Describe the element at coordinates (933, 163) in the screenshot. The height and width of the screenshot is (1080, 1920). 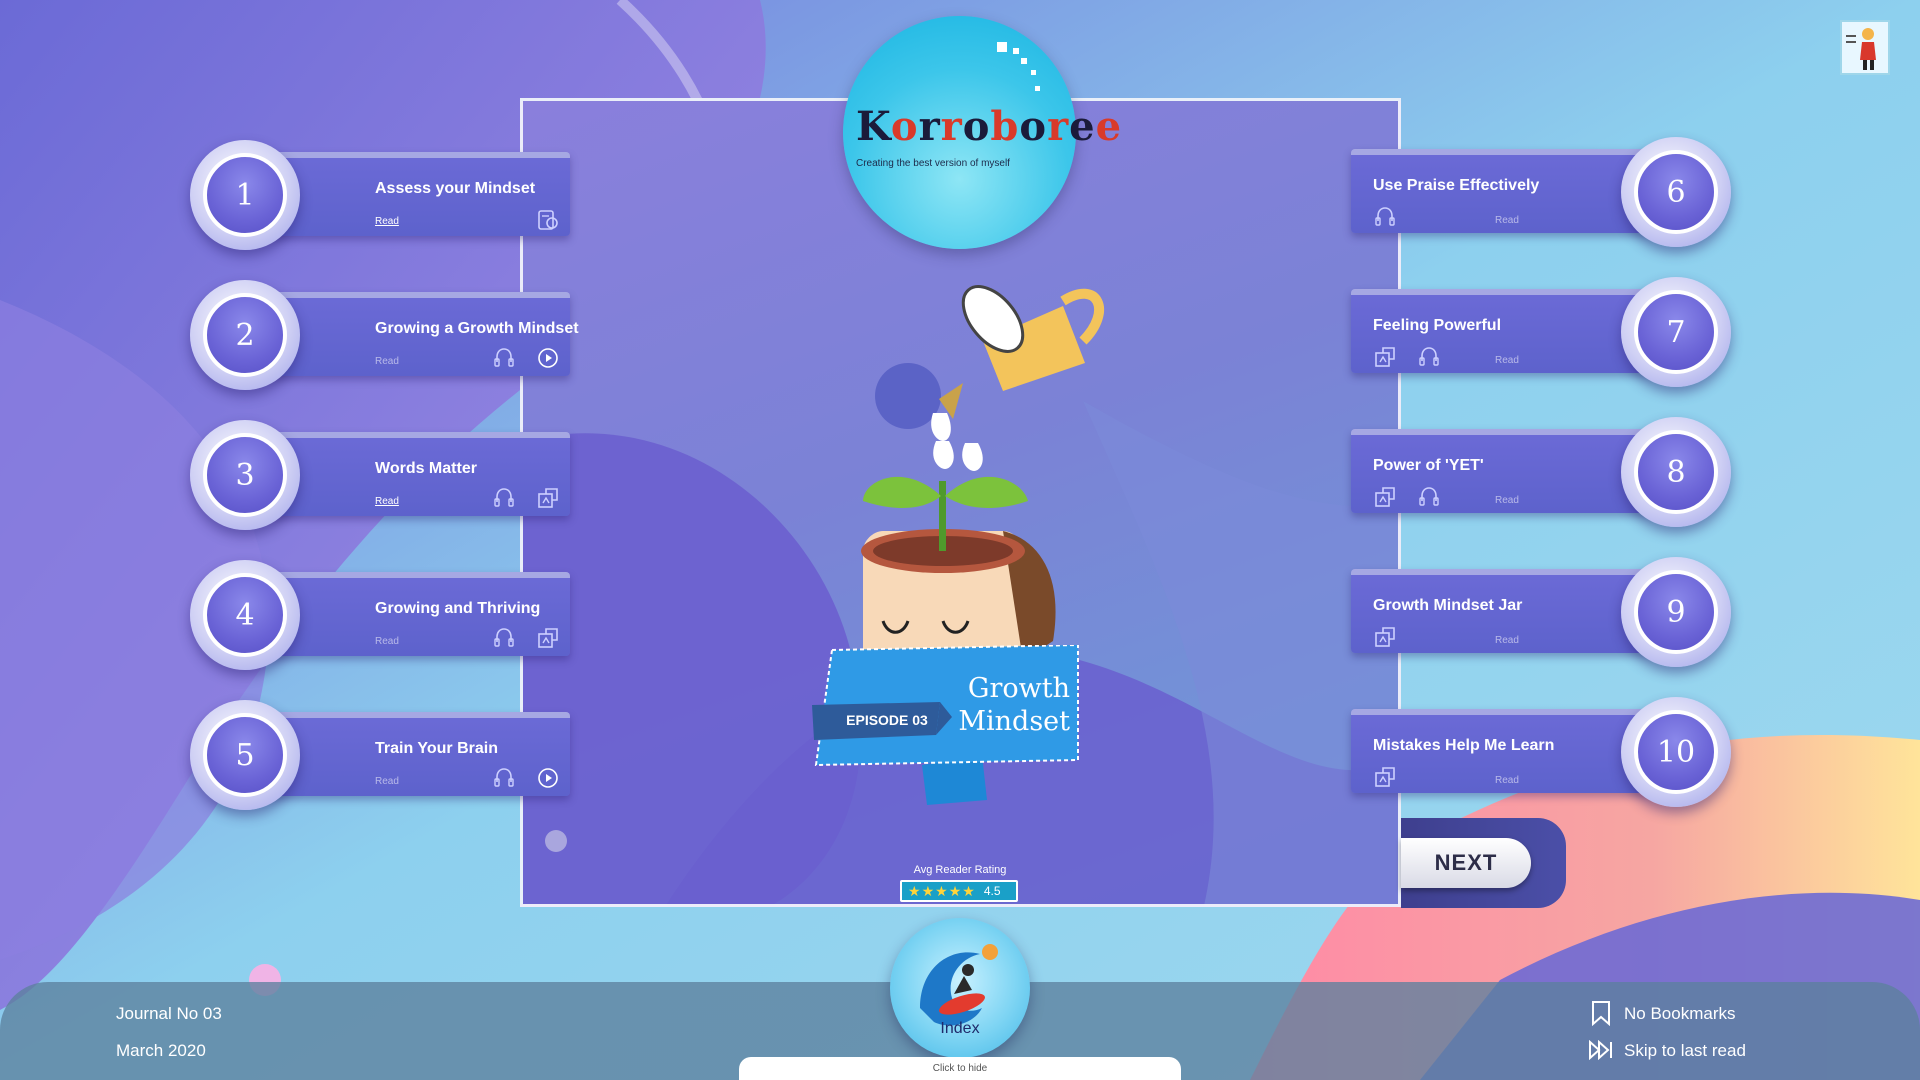
I see `logo-tagline: Creating the best version of myself` at that location.